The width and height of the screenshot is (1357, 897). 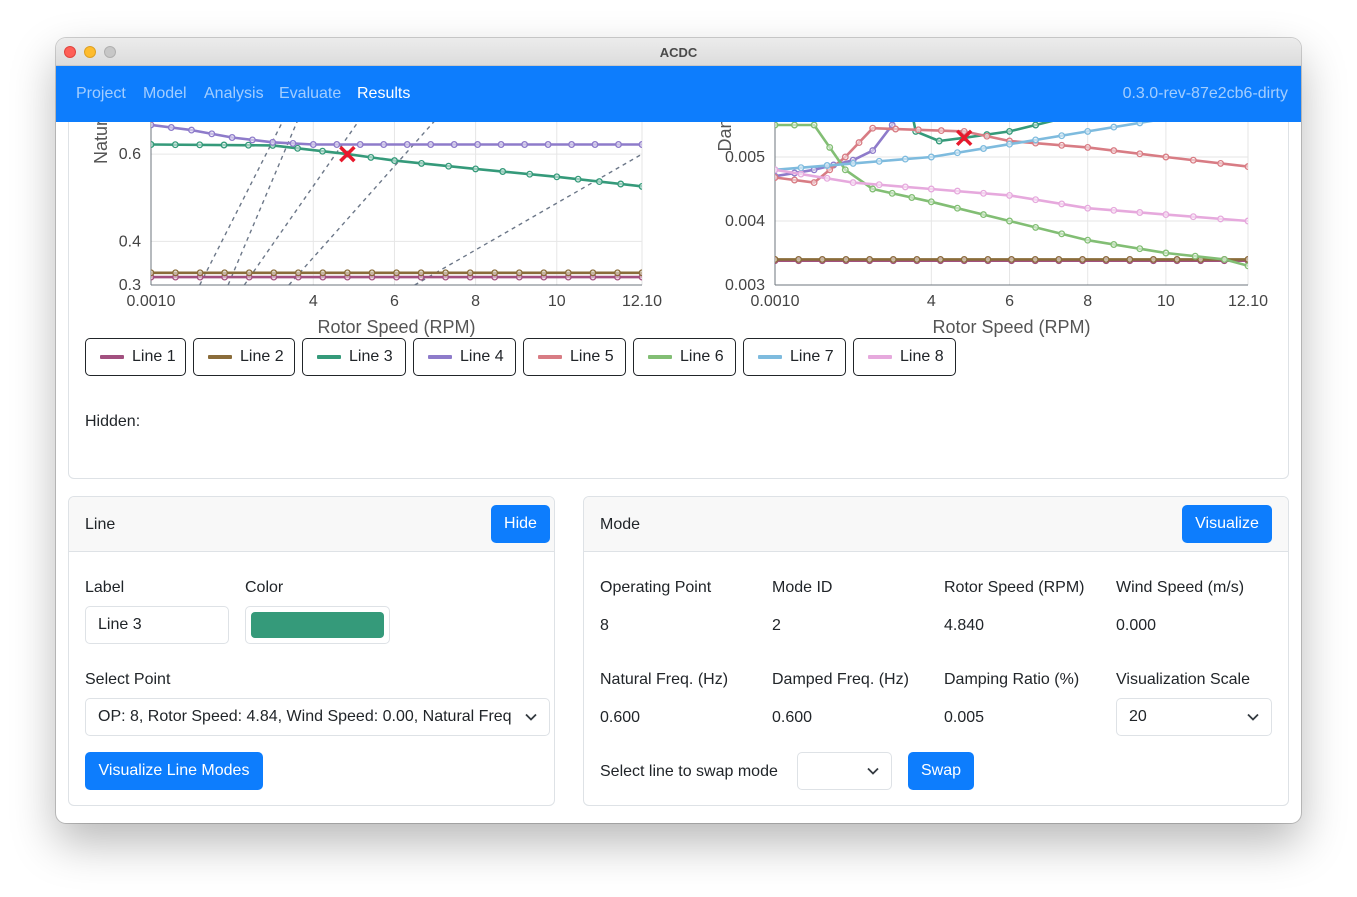 What do you see at coordinates (157, 625) in the screenshot?
I see `line-label-input: Line 3` at bounding box center [157, 625].